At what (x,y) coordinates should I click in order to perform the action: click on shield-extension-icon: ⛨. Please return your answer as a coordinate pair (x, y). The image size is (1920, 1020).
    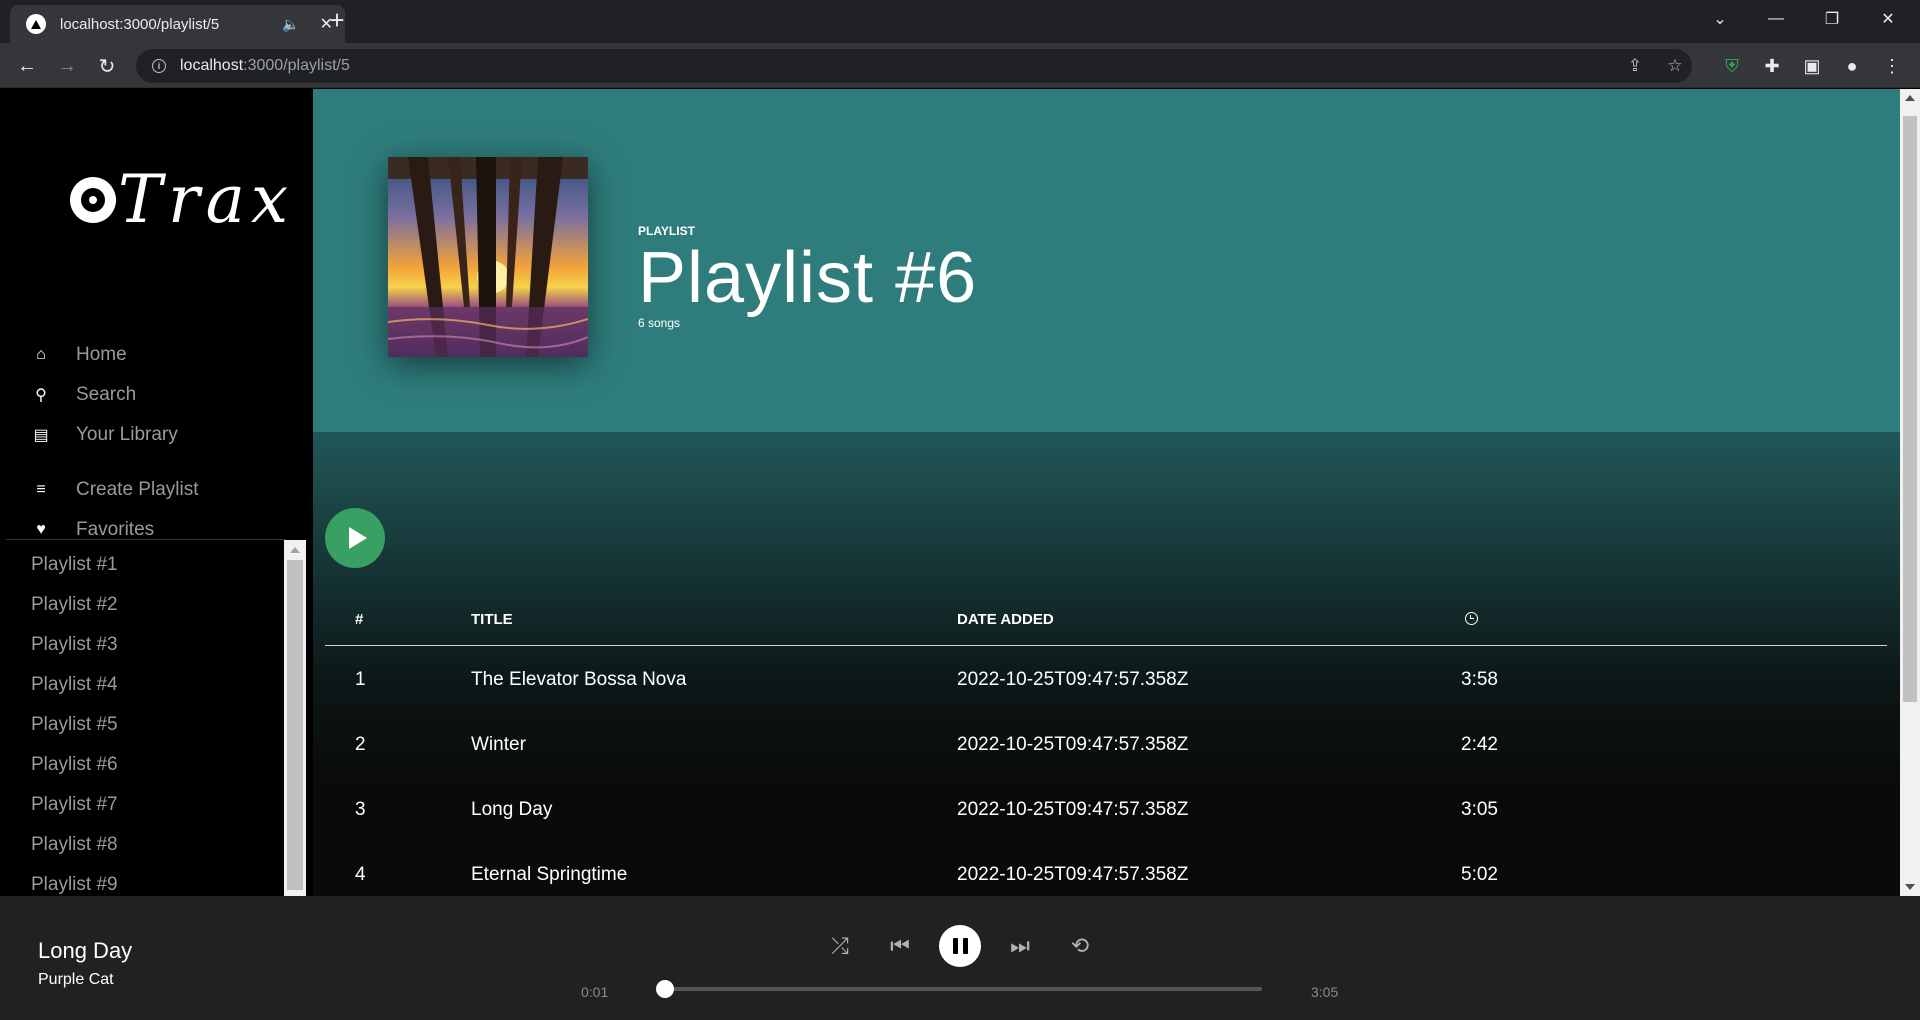
    Looking at the image, I should click on (1732, 66).